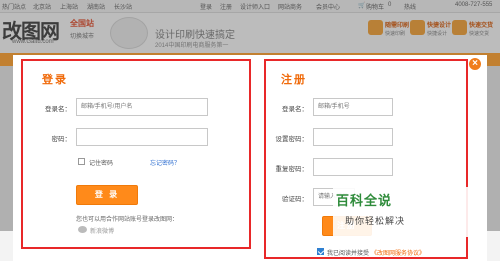  What do you see at coordinates (292, 169) in the screenshot?
I see `register-confirm-label: 重复密码：` at bounding box center [292, 169].